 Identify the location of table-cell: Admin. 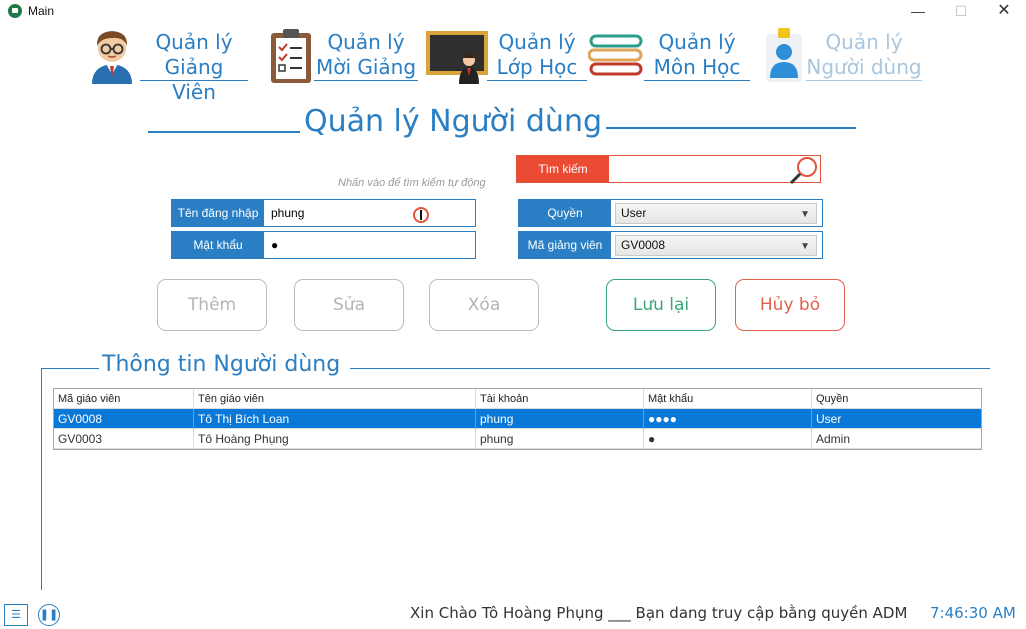
(833, 439).